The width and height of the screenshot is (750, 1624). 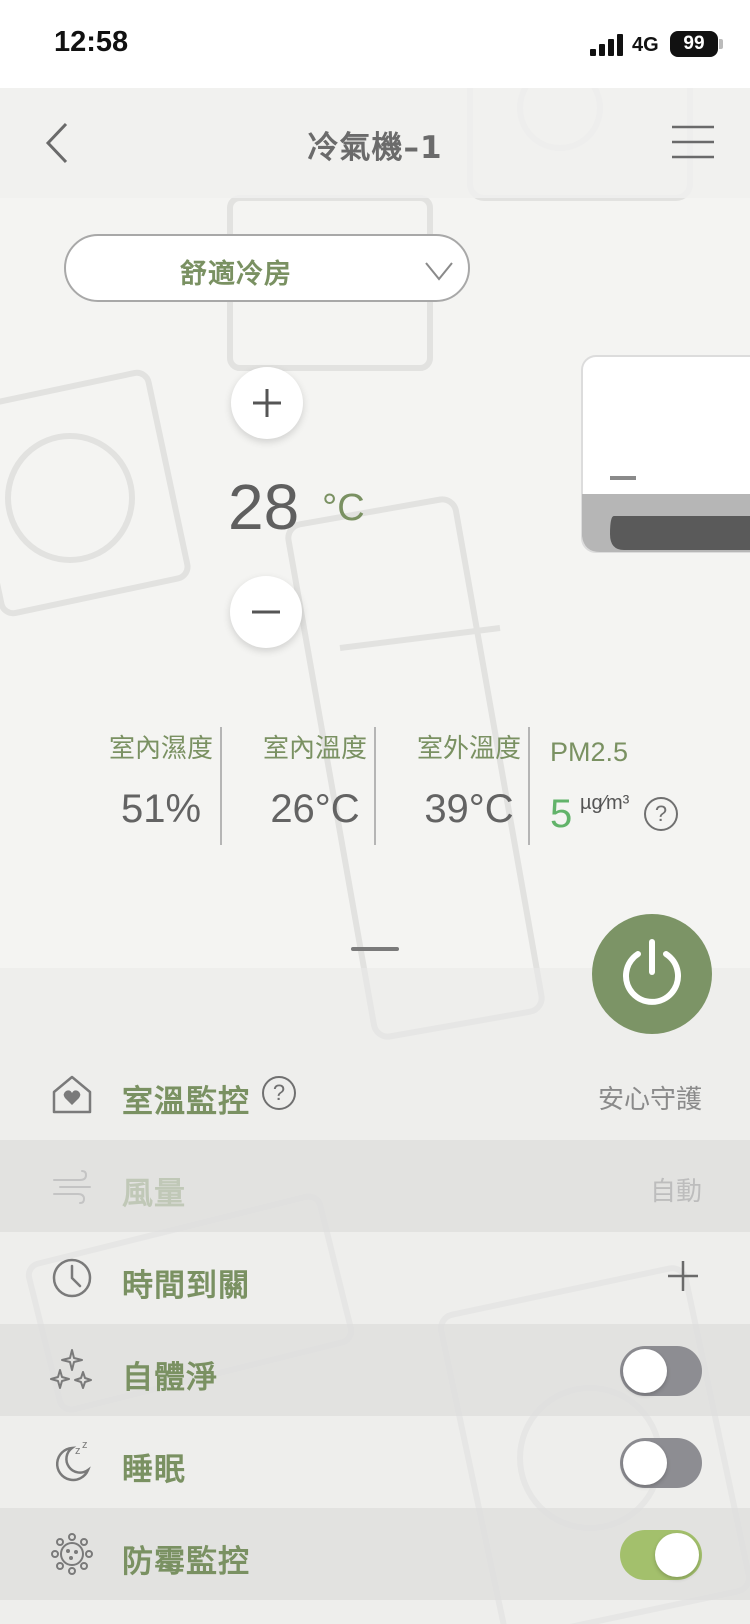 What do you see at coordinates (71, 1369) in the screenshot?
I see `sparkle-icon` at bounding box center [71, 1369].